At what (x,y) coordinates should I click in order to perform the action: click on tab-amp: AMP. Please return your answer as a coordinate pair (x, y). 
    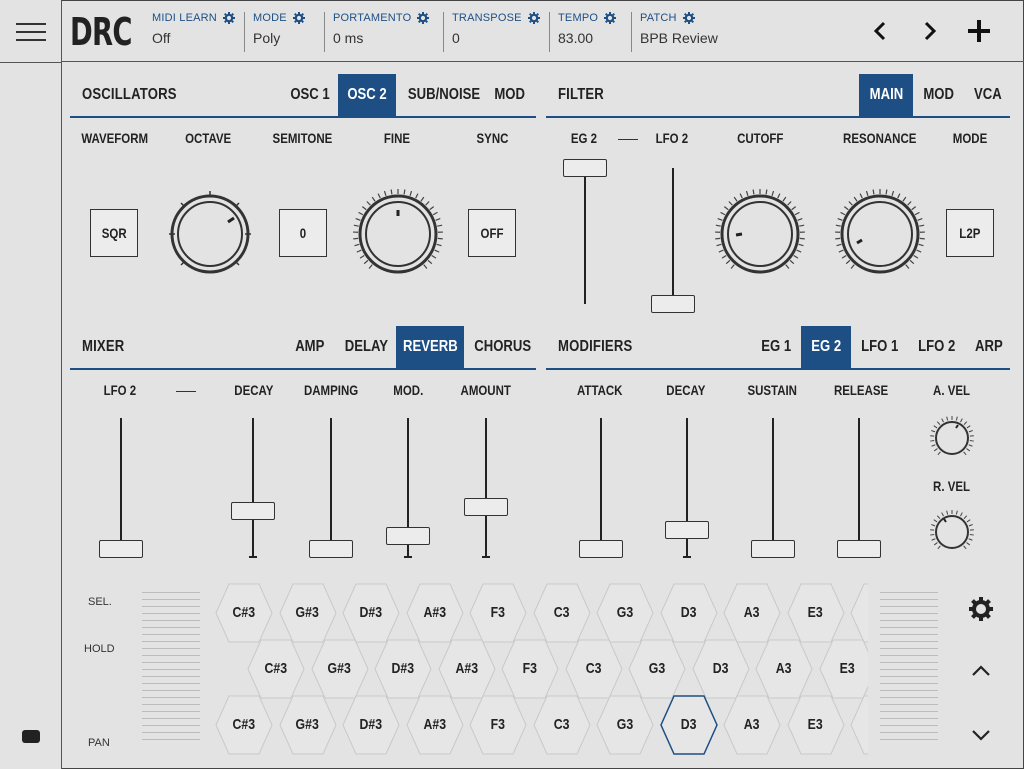
    Looking at the image, I should click on (310, 347).